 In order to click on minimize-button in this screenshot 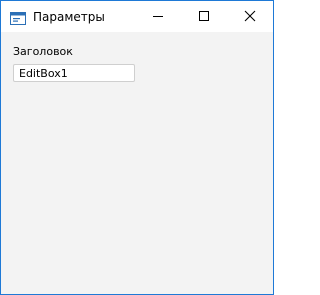, I will do `click(158, 16)`.